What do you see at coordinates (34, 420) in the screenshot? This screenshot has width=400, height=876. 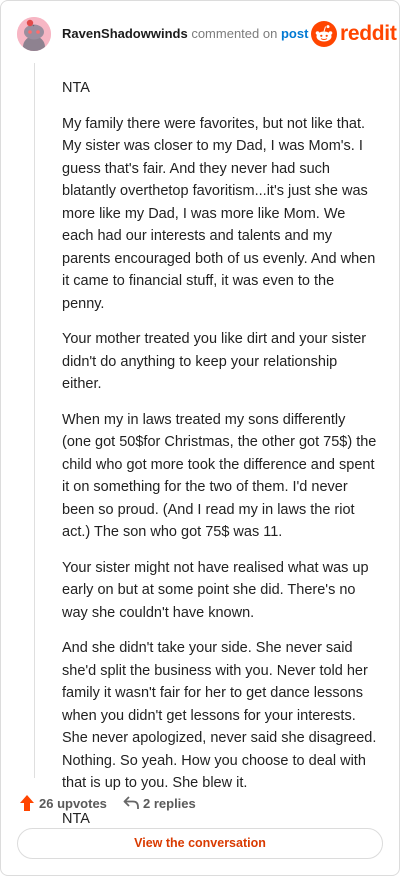 I see `thread-line` at bounding box center [34, 420].